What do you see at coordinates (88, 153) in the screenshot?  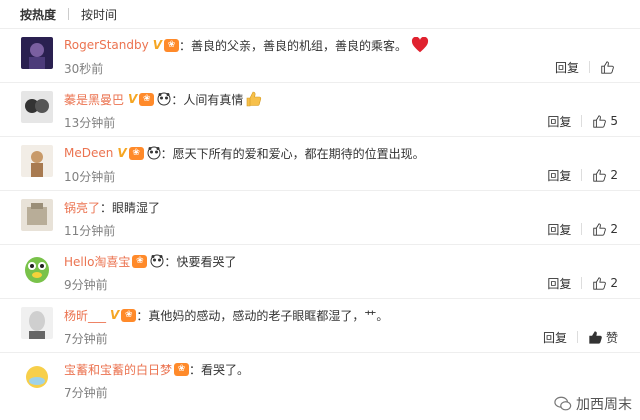 I see `username: MeDeen` at bounding box center [88, 153].